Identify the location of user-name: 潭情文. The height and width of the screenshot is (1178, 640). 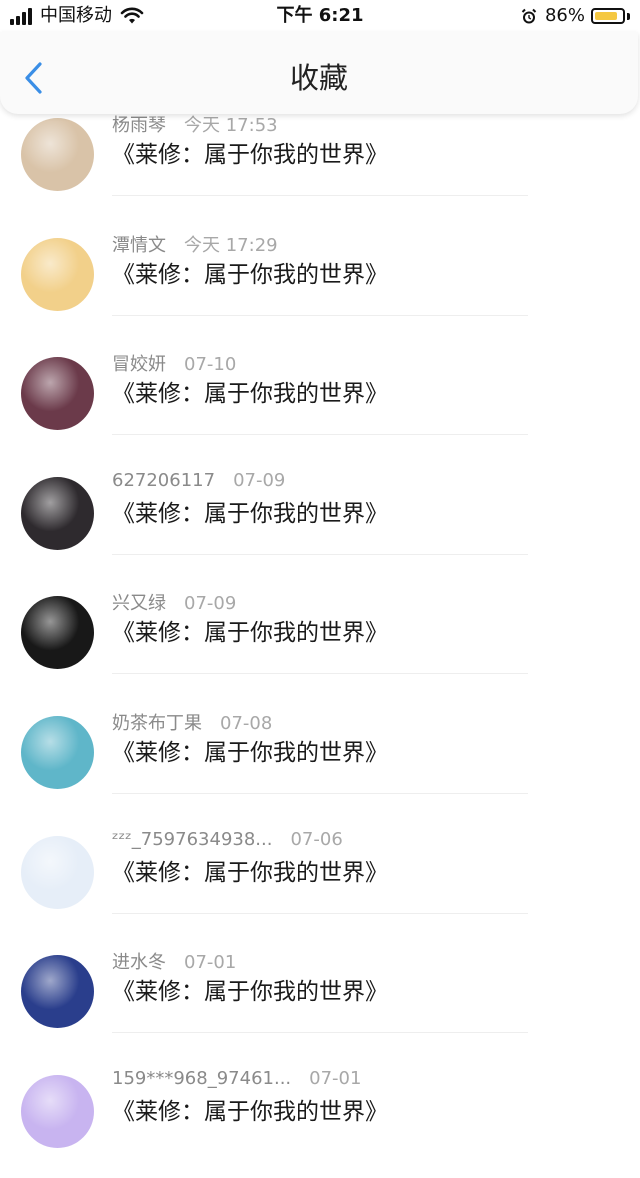
(139, 245).